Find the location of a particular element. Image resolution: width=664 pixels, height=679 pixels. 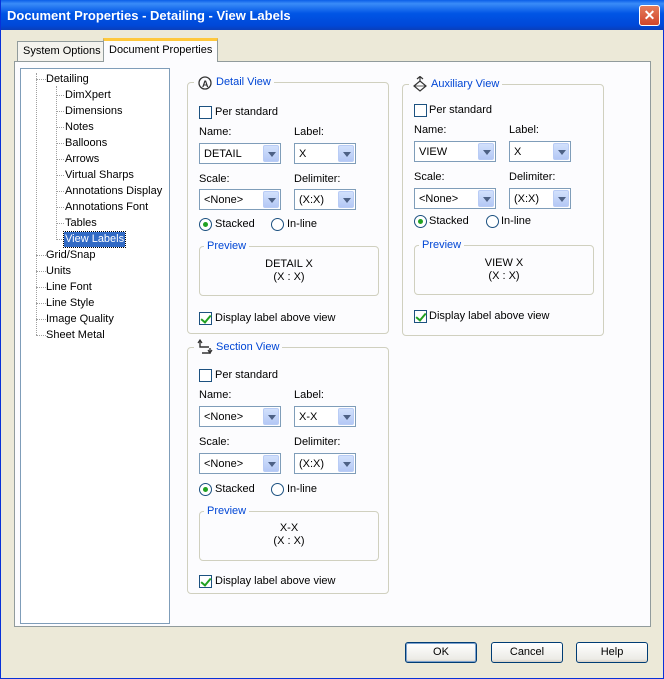

detail-delimiter-value: (X:X) is located at coordinates (312, 200).